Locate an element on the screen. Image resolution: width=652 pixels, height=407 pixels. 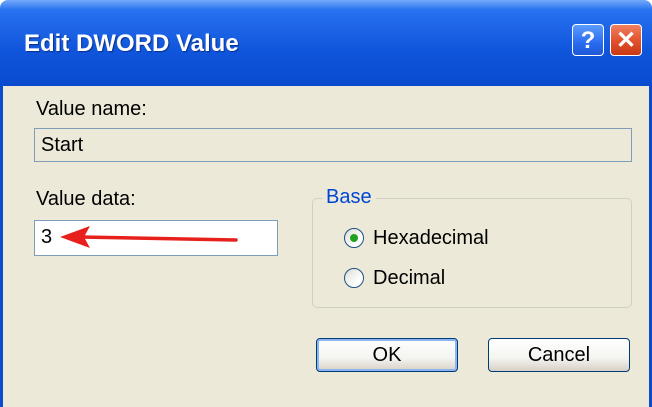
base-group-title: Base is located at coordinates (349, 197).